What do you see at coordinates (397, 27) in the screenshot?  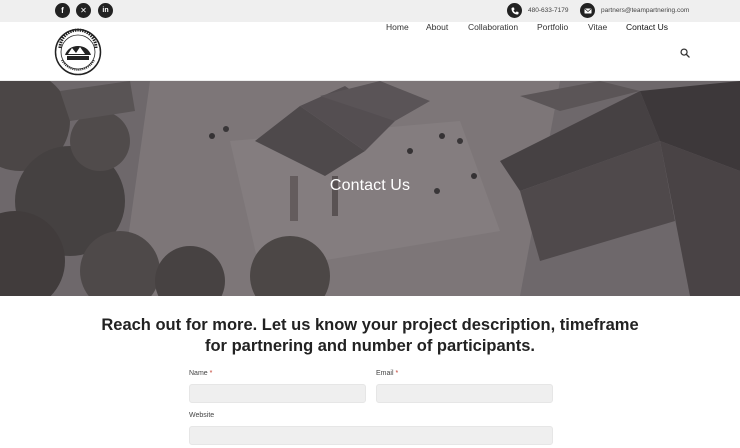 I see `nav-home: Home` at bounding box center [397, 27].